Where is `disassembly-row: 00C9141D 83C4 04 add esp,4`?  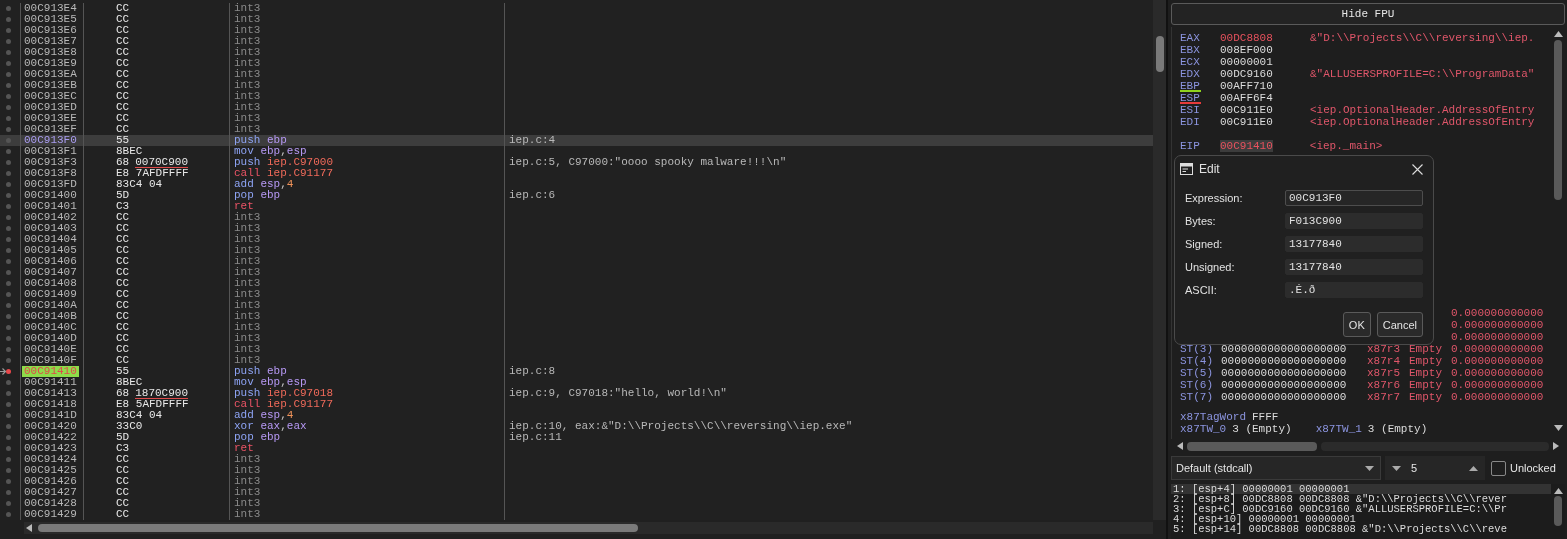 disassembly-row: 00C9141D 83C4 04 add esp,4 is located at coordinates (576, 415).